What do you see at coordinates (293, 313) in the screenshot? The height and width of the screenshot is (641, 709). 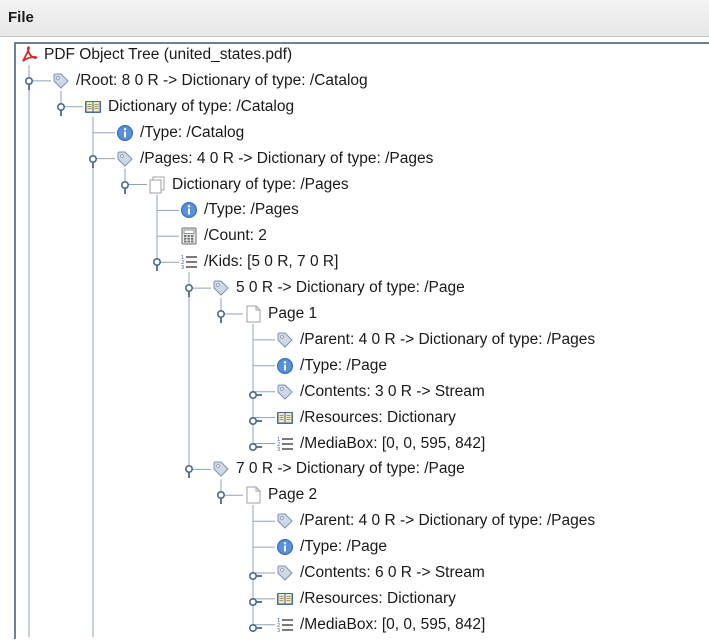 I see `tree-node-label: Page 1` at bounding box center [293, 313].